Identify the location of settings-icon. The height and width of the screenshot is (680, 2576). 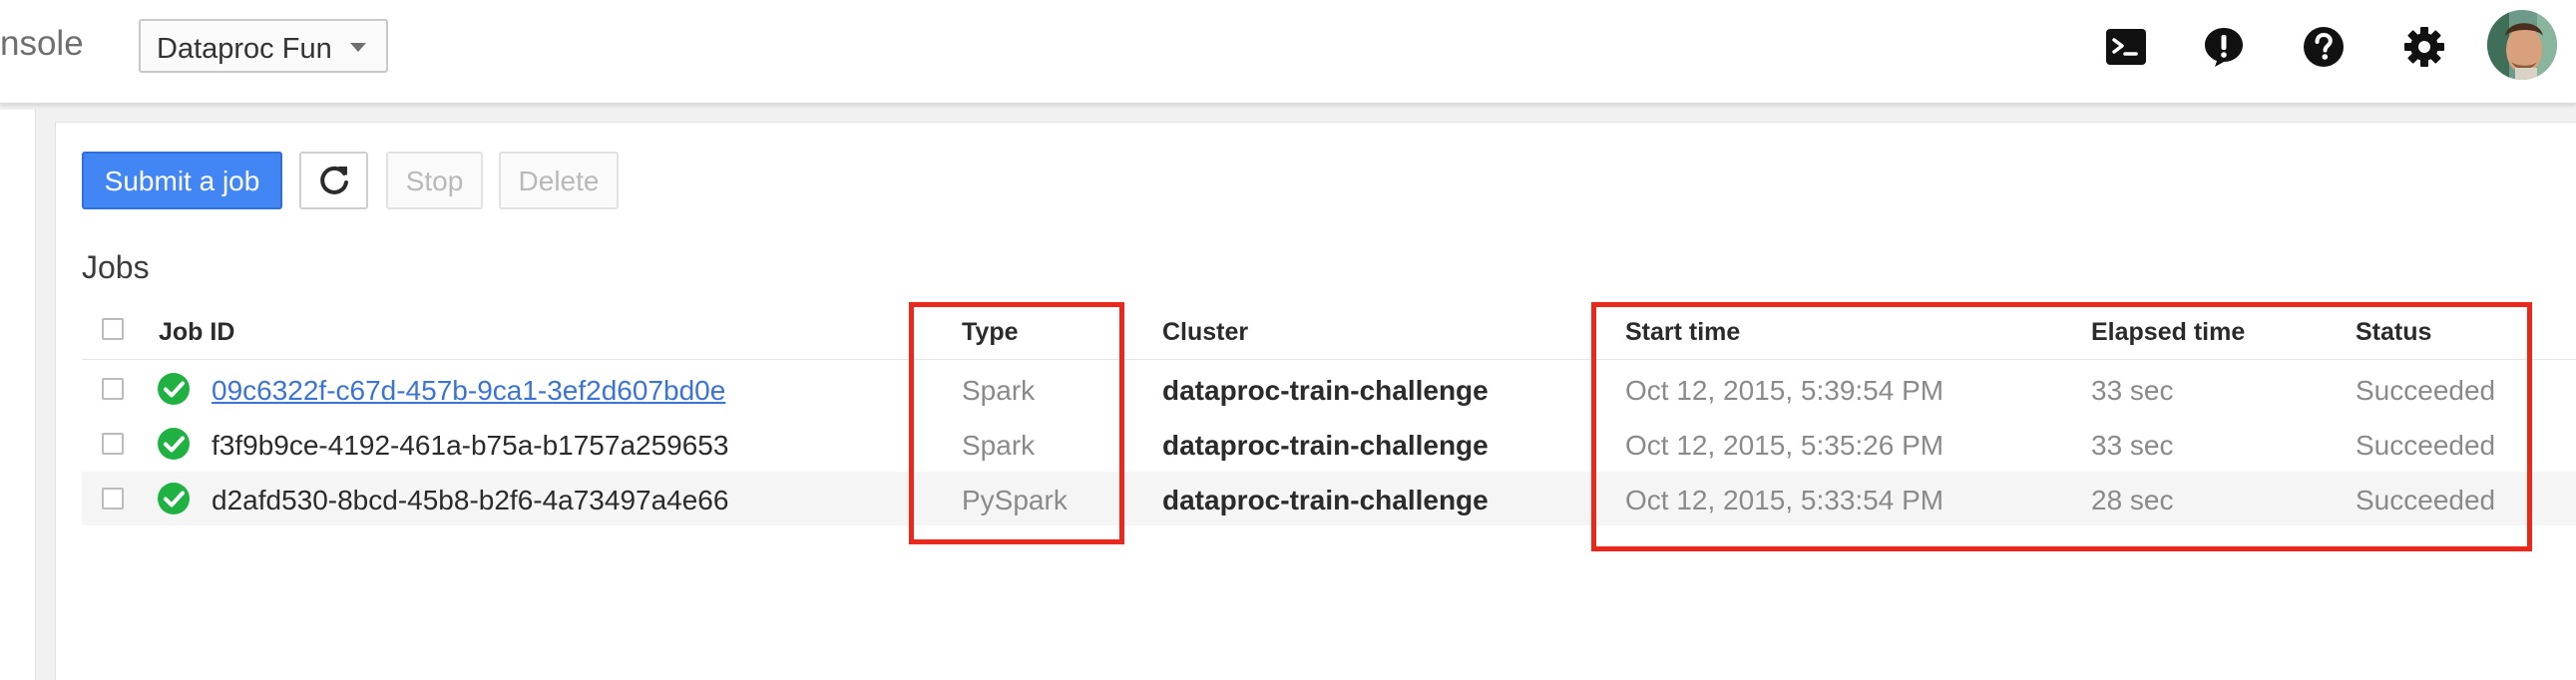
(2424, 47).